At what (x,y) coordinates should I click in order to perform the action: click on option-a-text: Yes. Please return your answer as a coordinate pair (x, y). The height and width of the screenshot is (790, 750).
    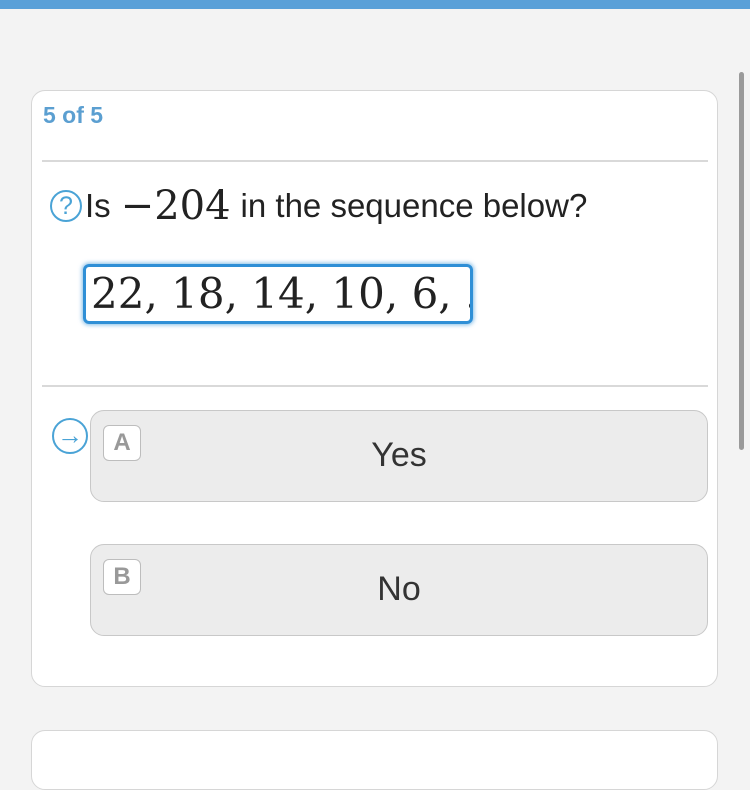
    Looking at the image, I should click on (399, 455).